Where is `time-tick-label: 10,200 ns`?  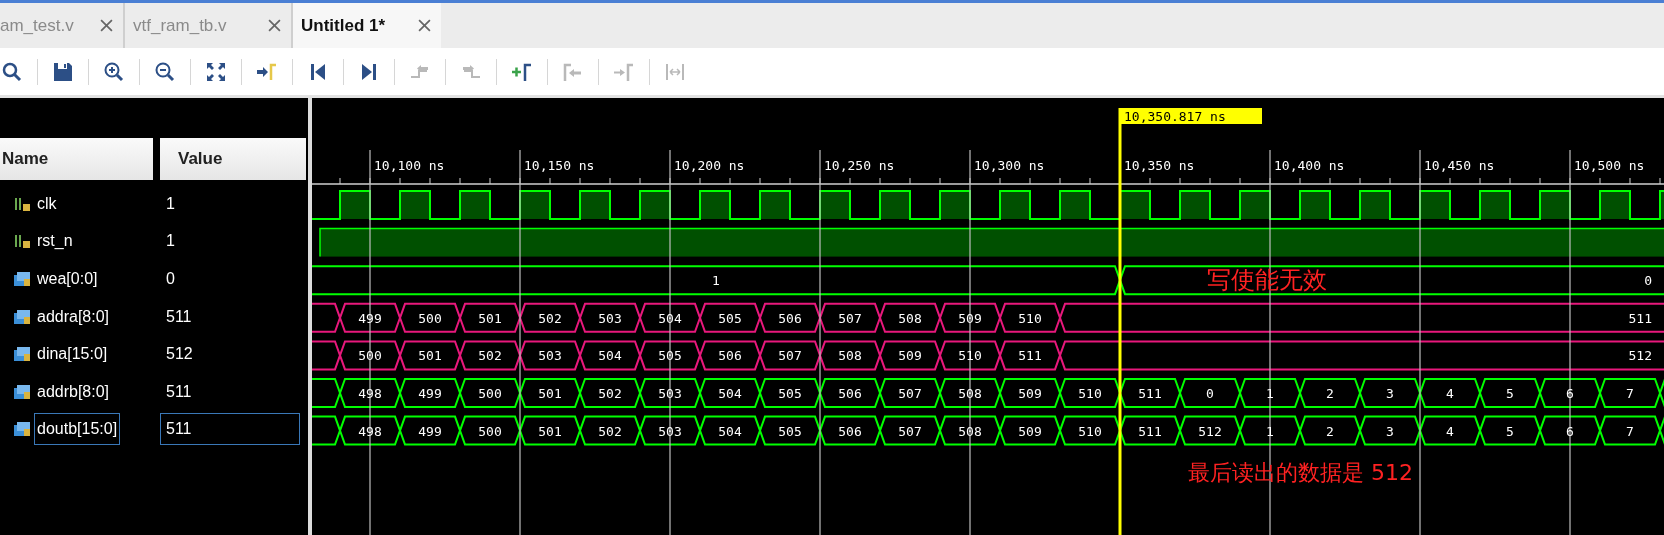 time-tick-label: 10,200 ns is located at coordinates (709, 165).